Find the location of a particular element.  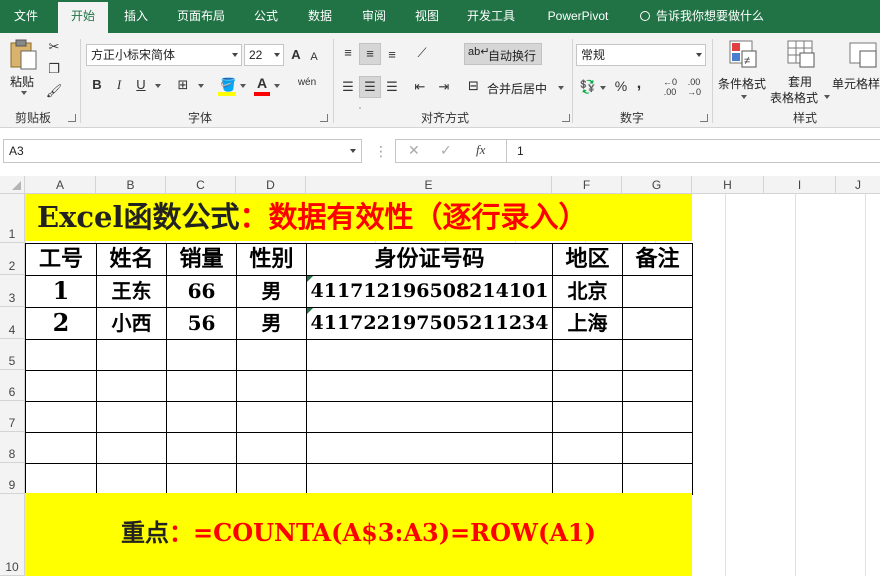

font-increase-icon: A is located at coordinates (296, 55).